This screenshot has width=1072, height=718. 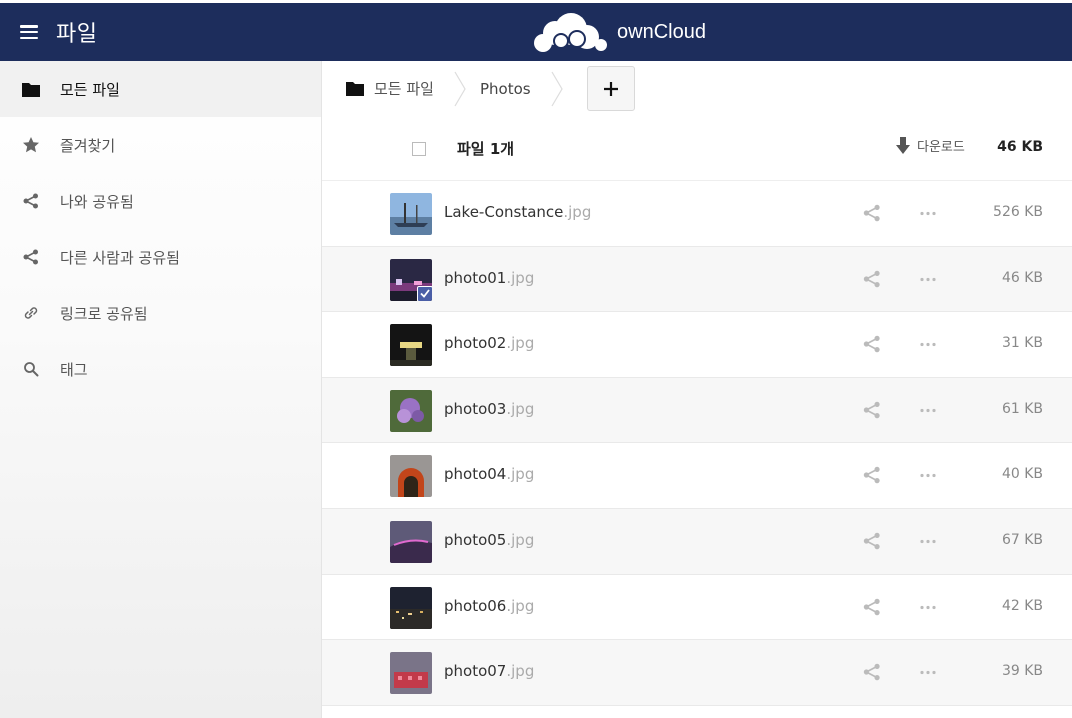 What do you see at coordinates (1022, 671) in the screenshot?
I see `file-size: 39 KB` at bounding box center [1022, 671].